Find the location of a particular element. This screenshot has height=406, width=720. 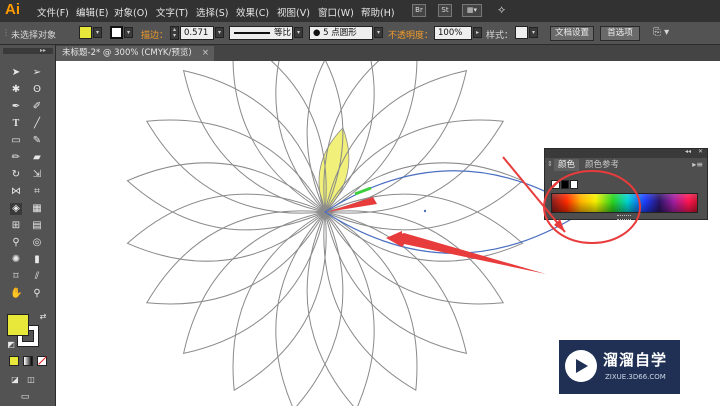

brush-dropdown: ▾ is located at coordinates (378, 32).